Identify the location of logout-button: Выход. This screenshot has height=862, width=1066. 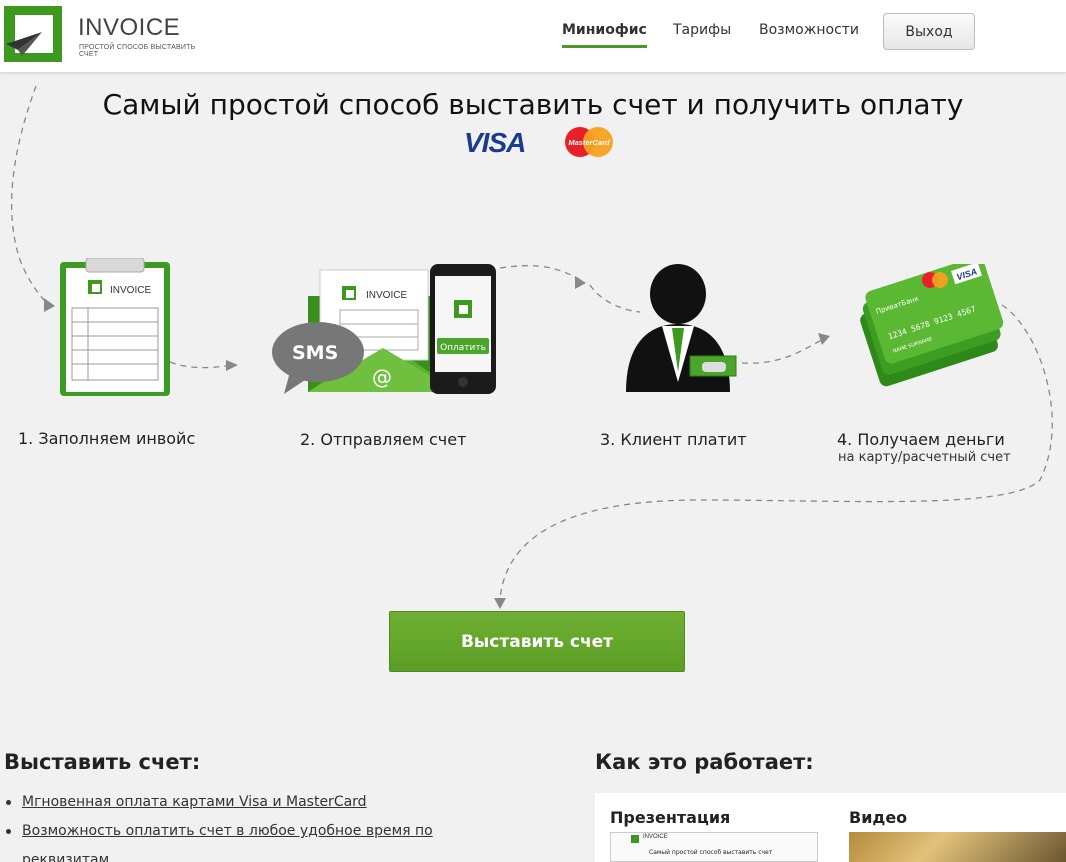
(929, 31).